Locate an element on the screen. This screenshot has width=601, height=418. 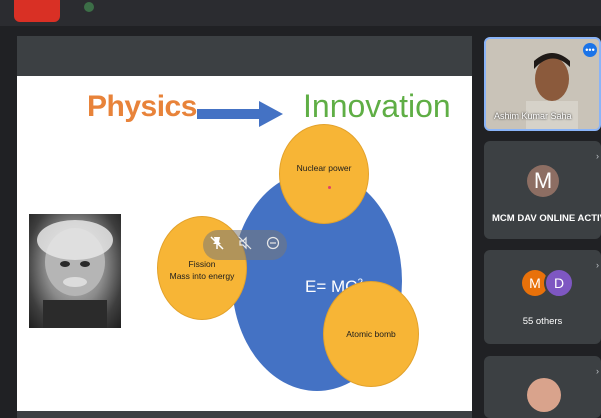
participant-tile-photo: › is located at coordinates (542, 387).